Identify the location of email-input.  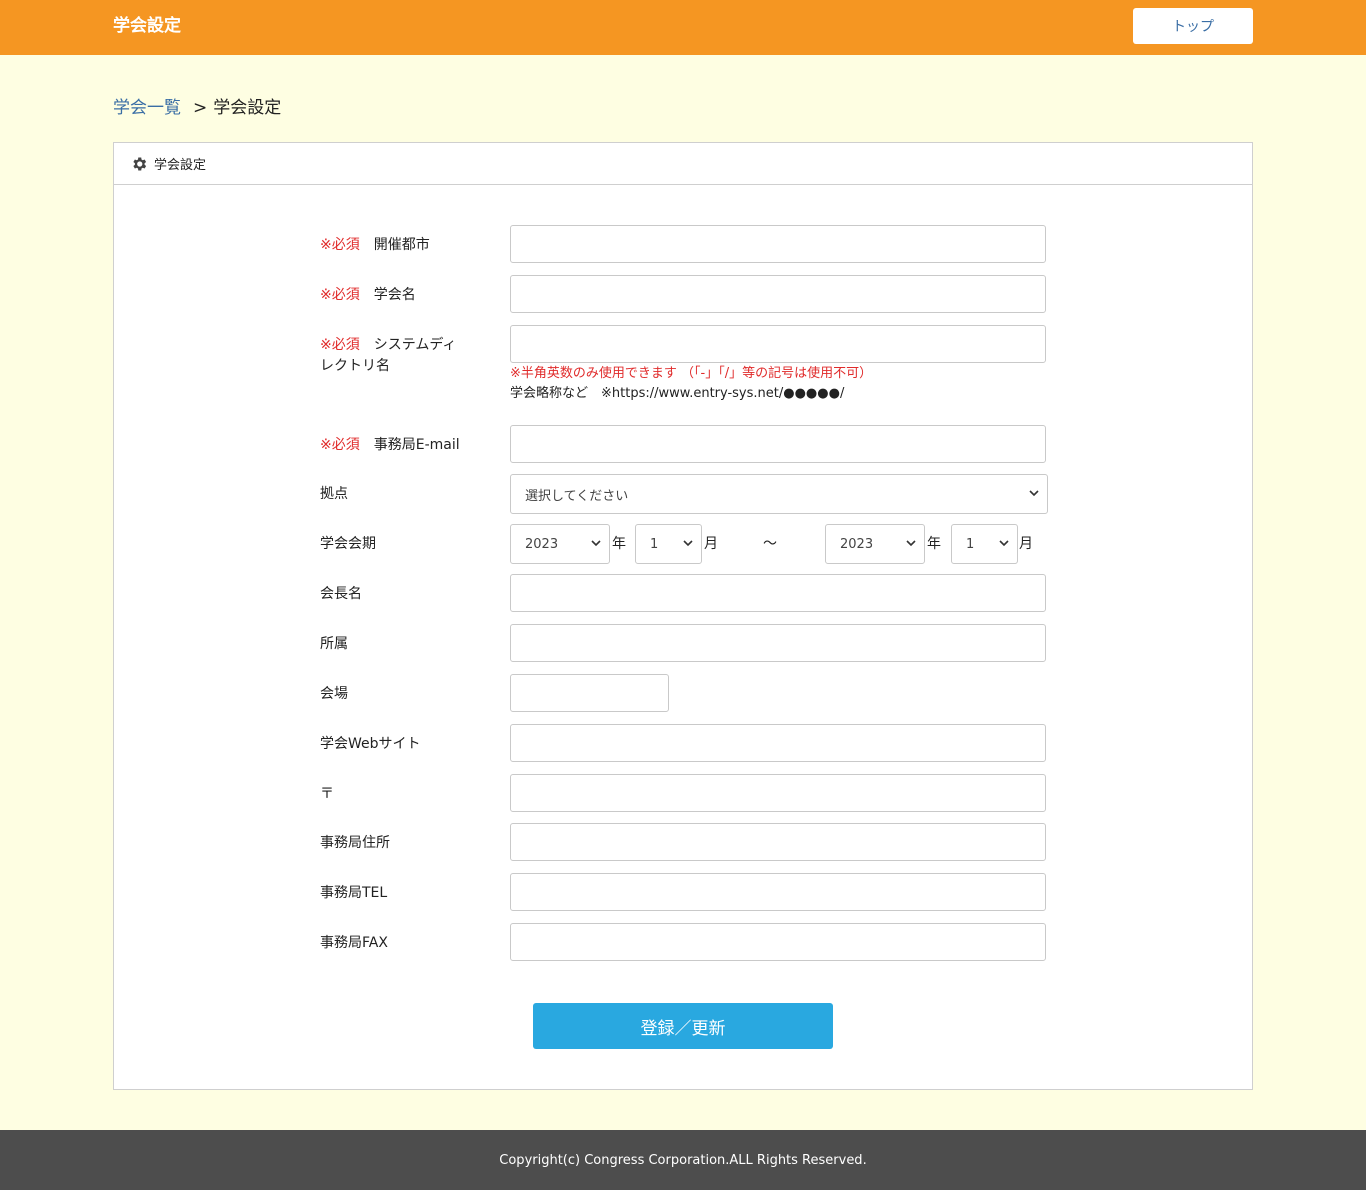
(778, 444).